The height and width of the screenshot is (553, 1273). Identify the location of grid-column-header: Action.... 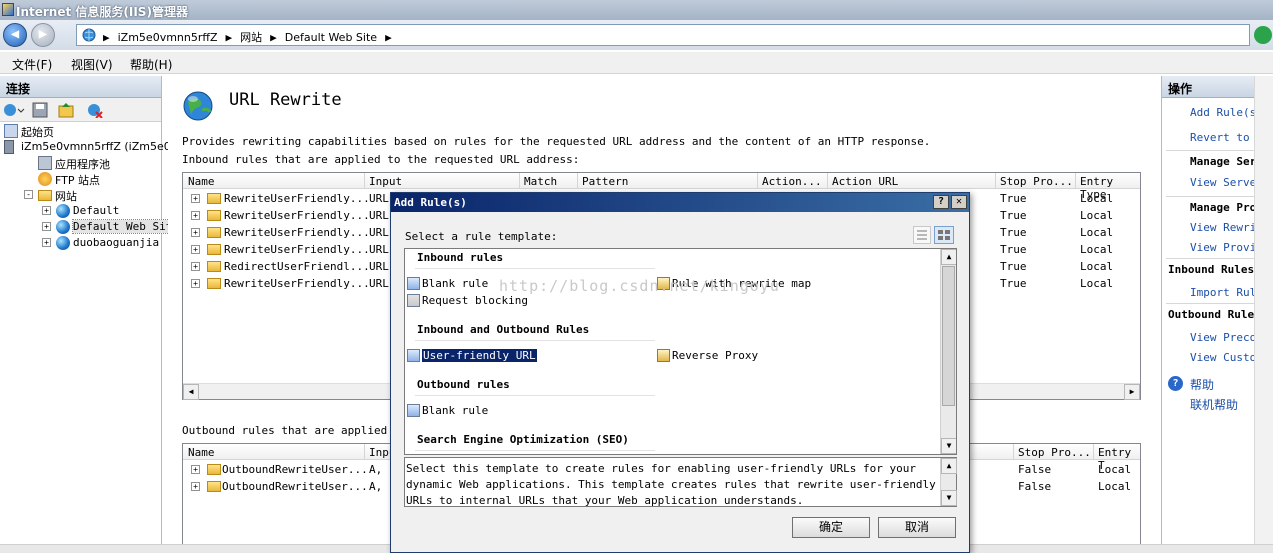
(792, 181).